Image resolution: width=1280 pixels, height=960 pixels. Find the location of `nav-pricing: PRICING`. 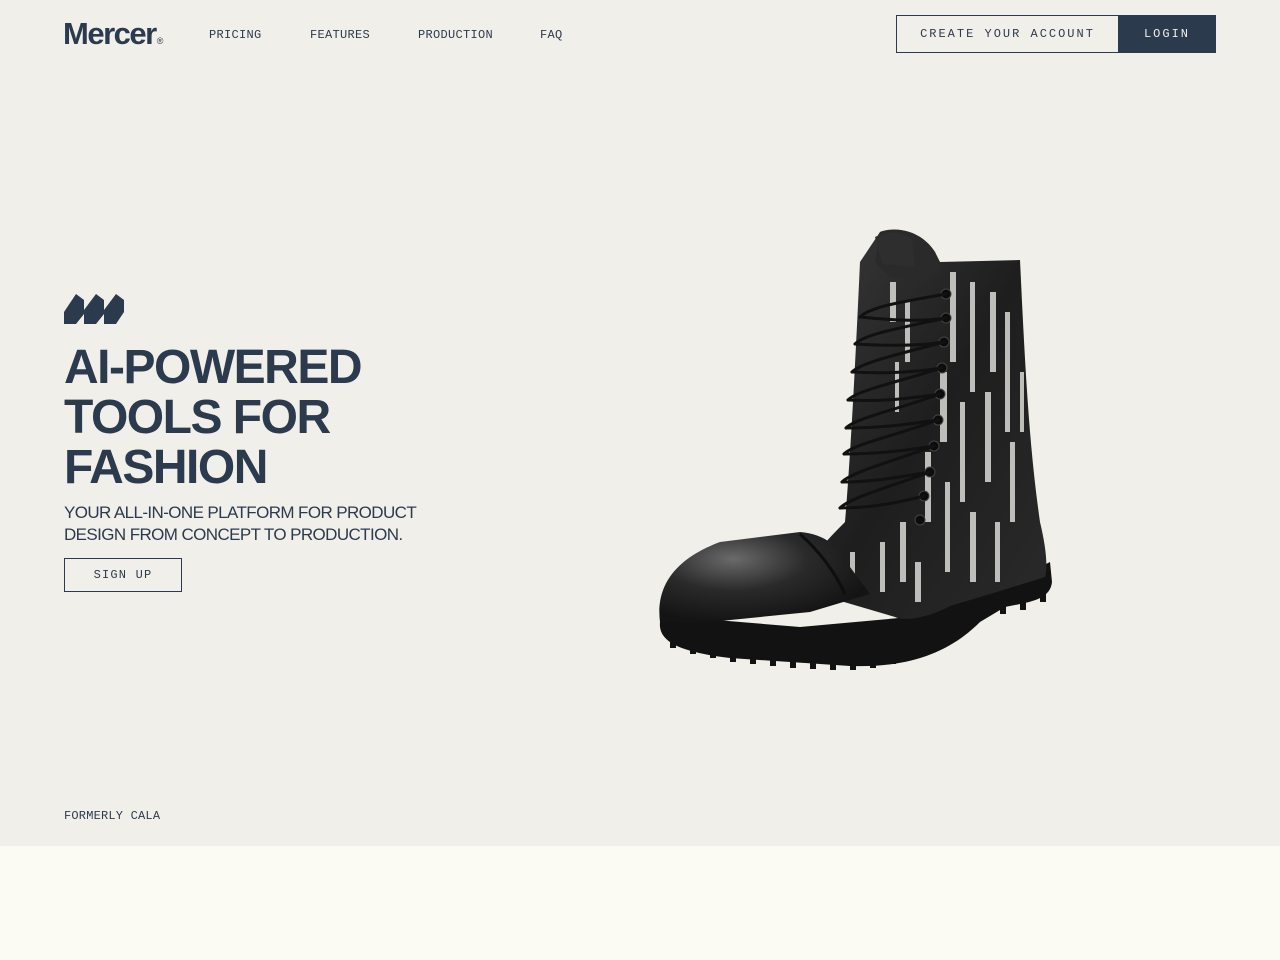

nav-pricing: PRICING is located at coordinates (235, 35).